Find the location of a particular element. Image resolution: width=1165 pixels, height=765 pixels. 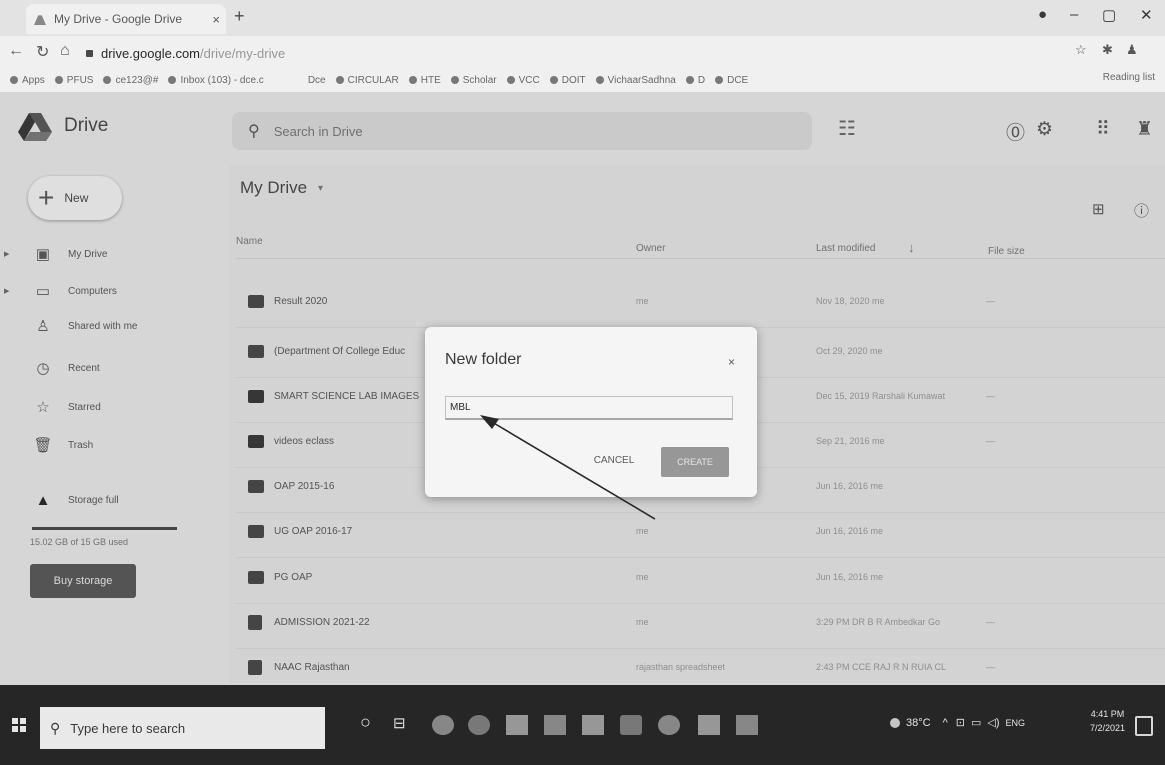

bookmark-item: VCC is located at coordinates (523, 80).